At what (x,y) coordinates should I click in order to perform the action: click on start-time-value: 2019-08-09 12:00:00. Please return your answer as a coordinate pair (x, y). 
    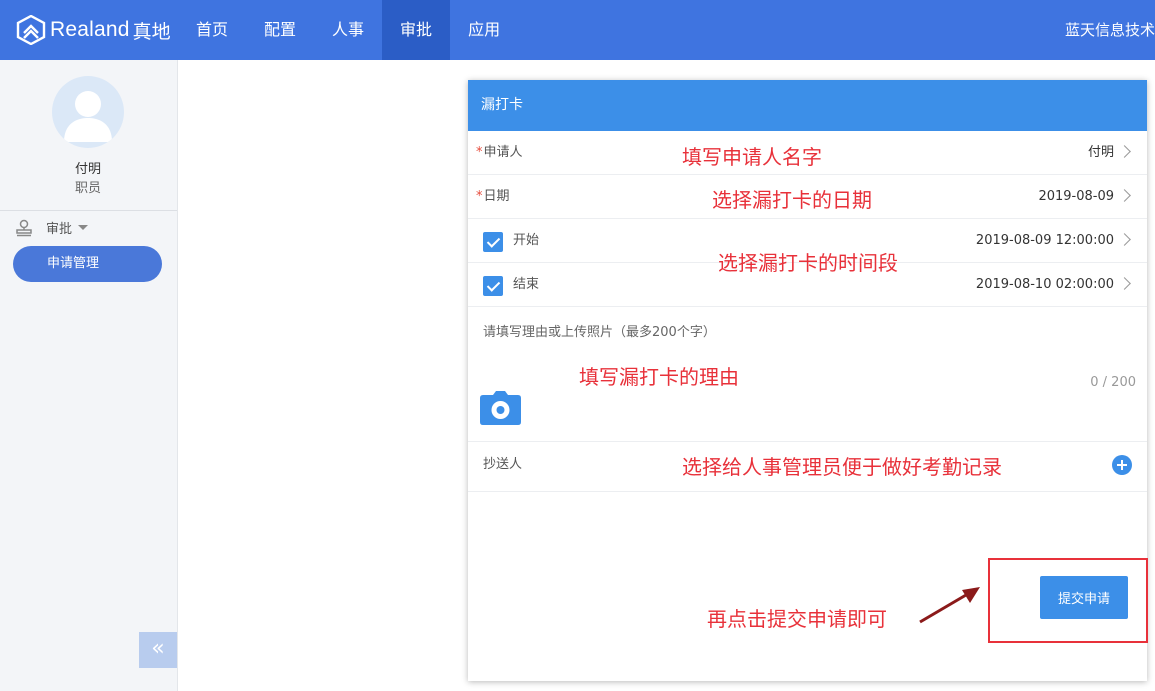
    Looking at the image, I should click on (1044, 240).